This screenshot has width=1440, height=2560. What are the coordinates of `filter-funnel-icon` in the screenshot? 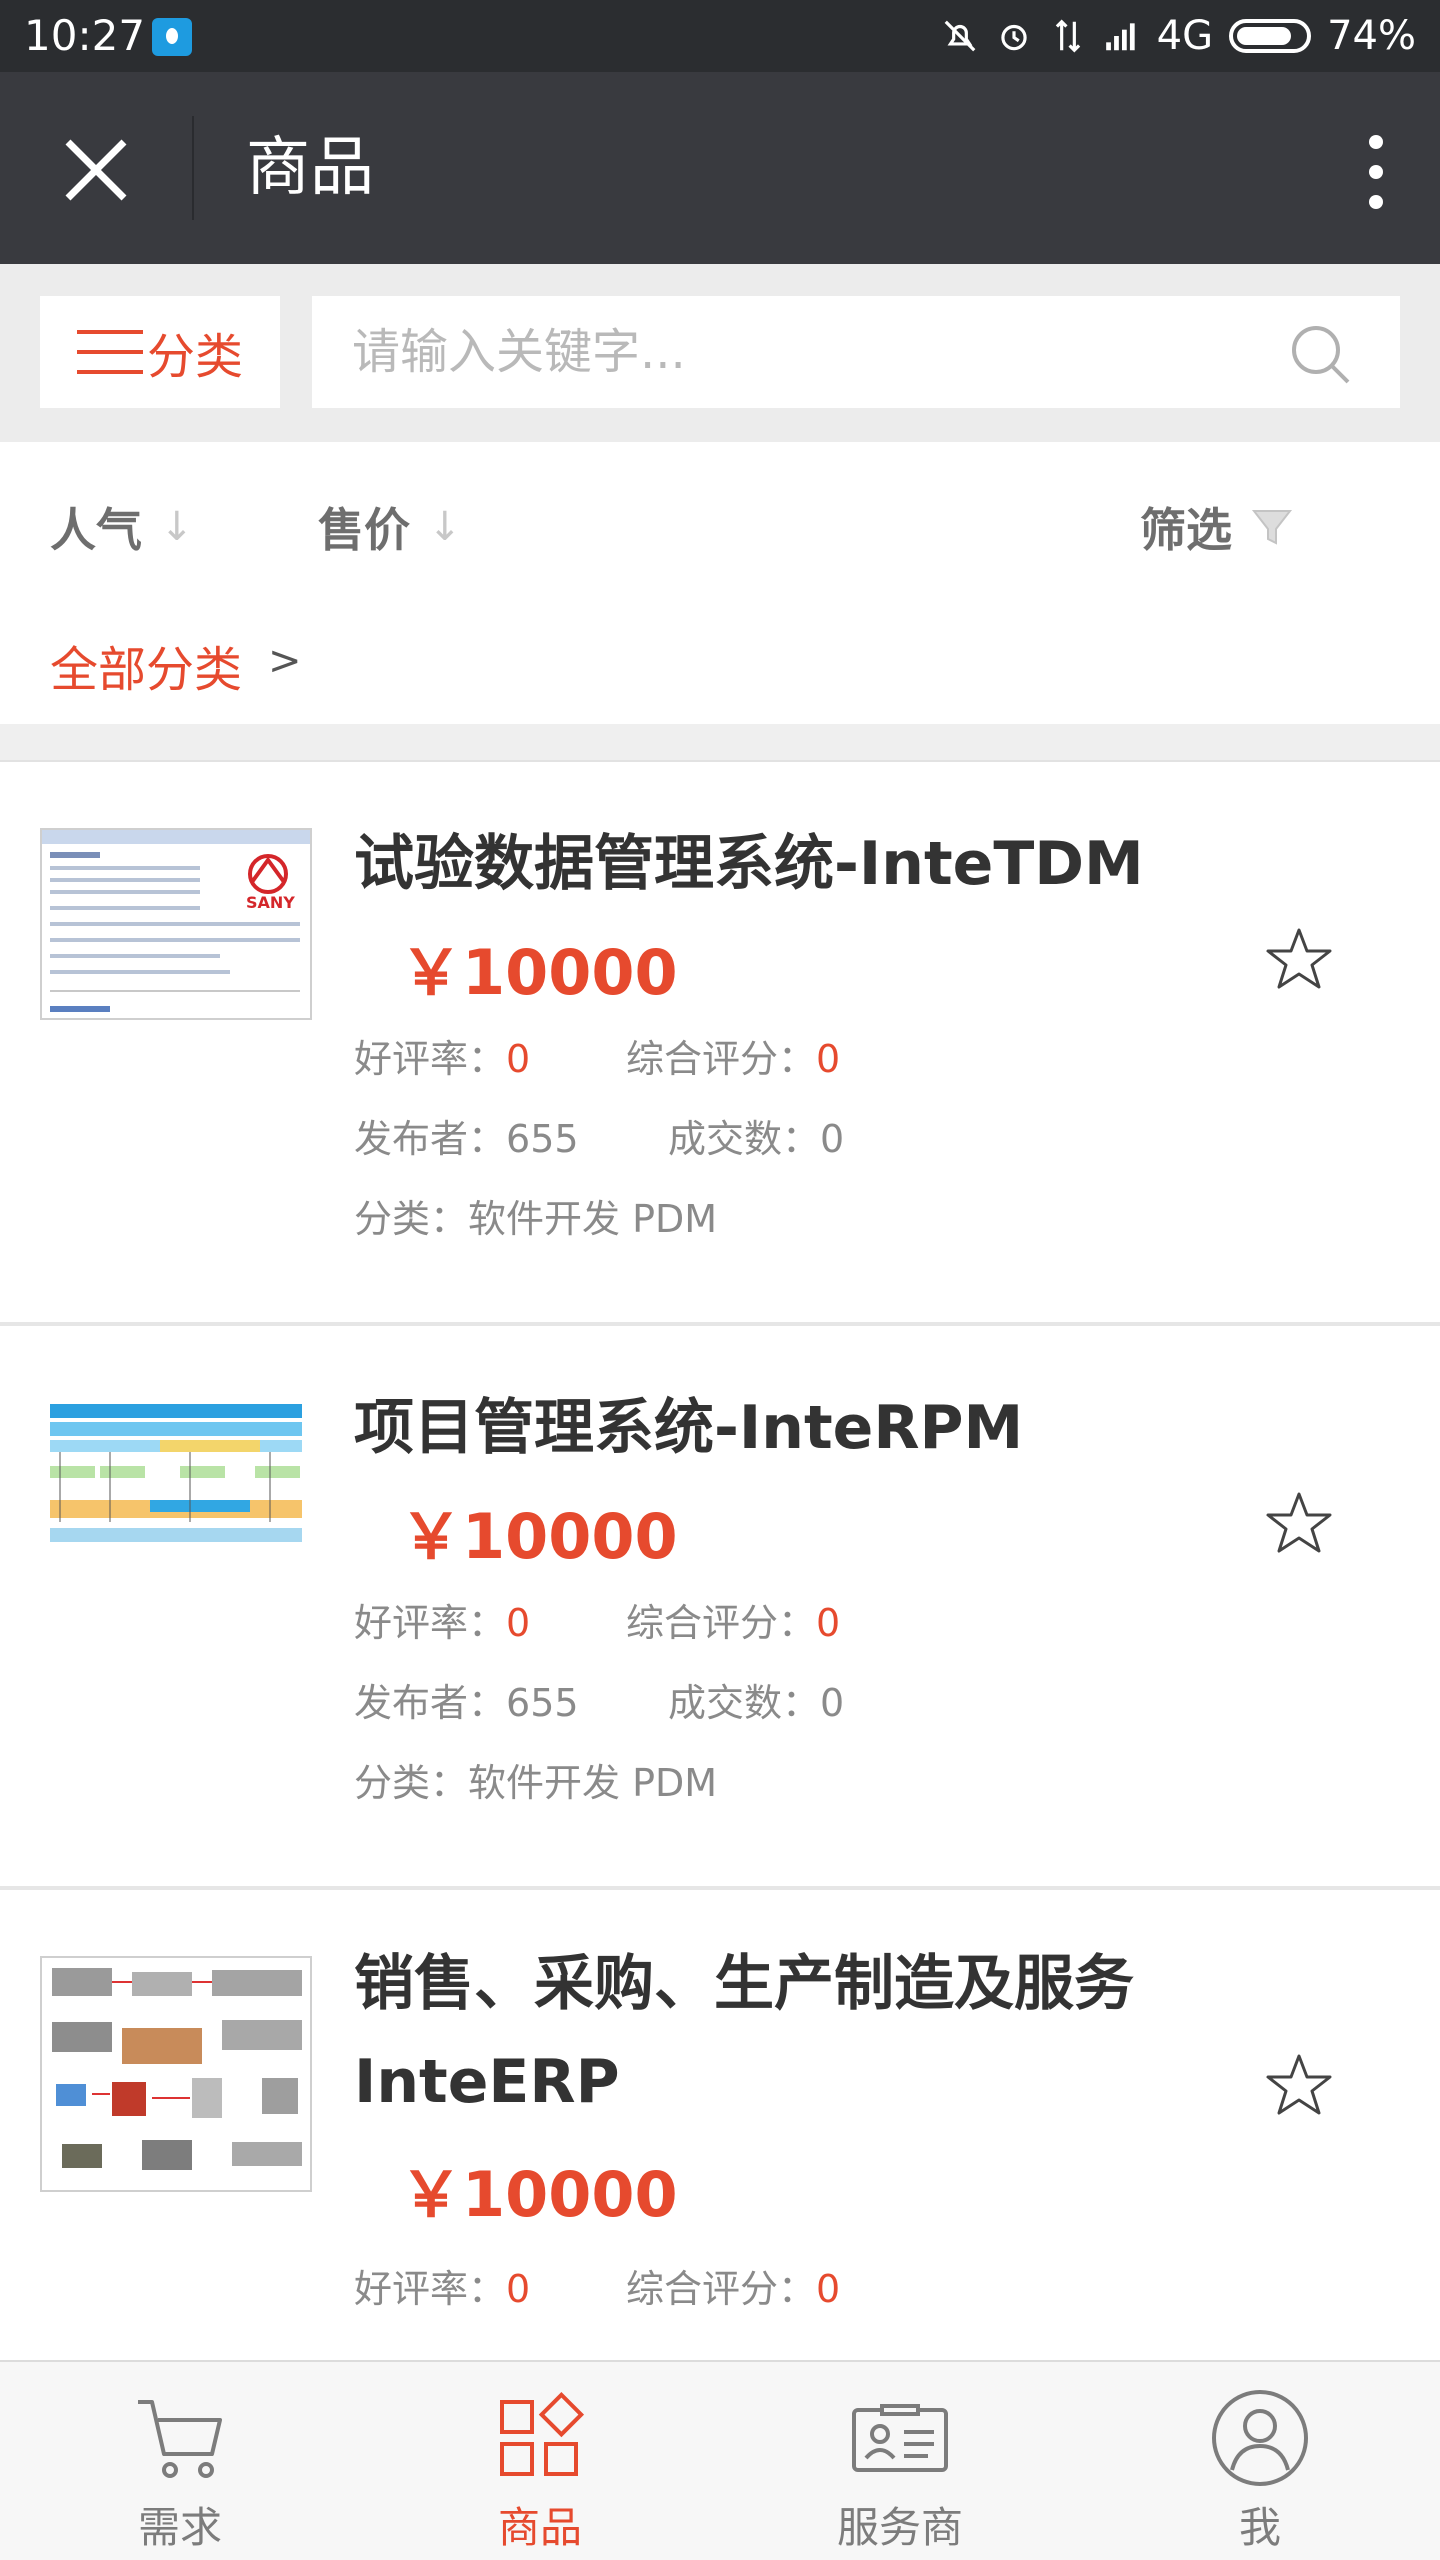 It's located at (1272, 527).